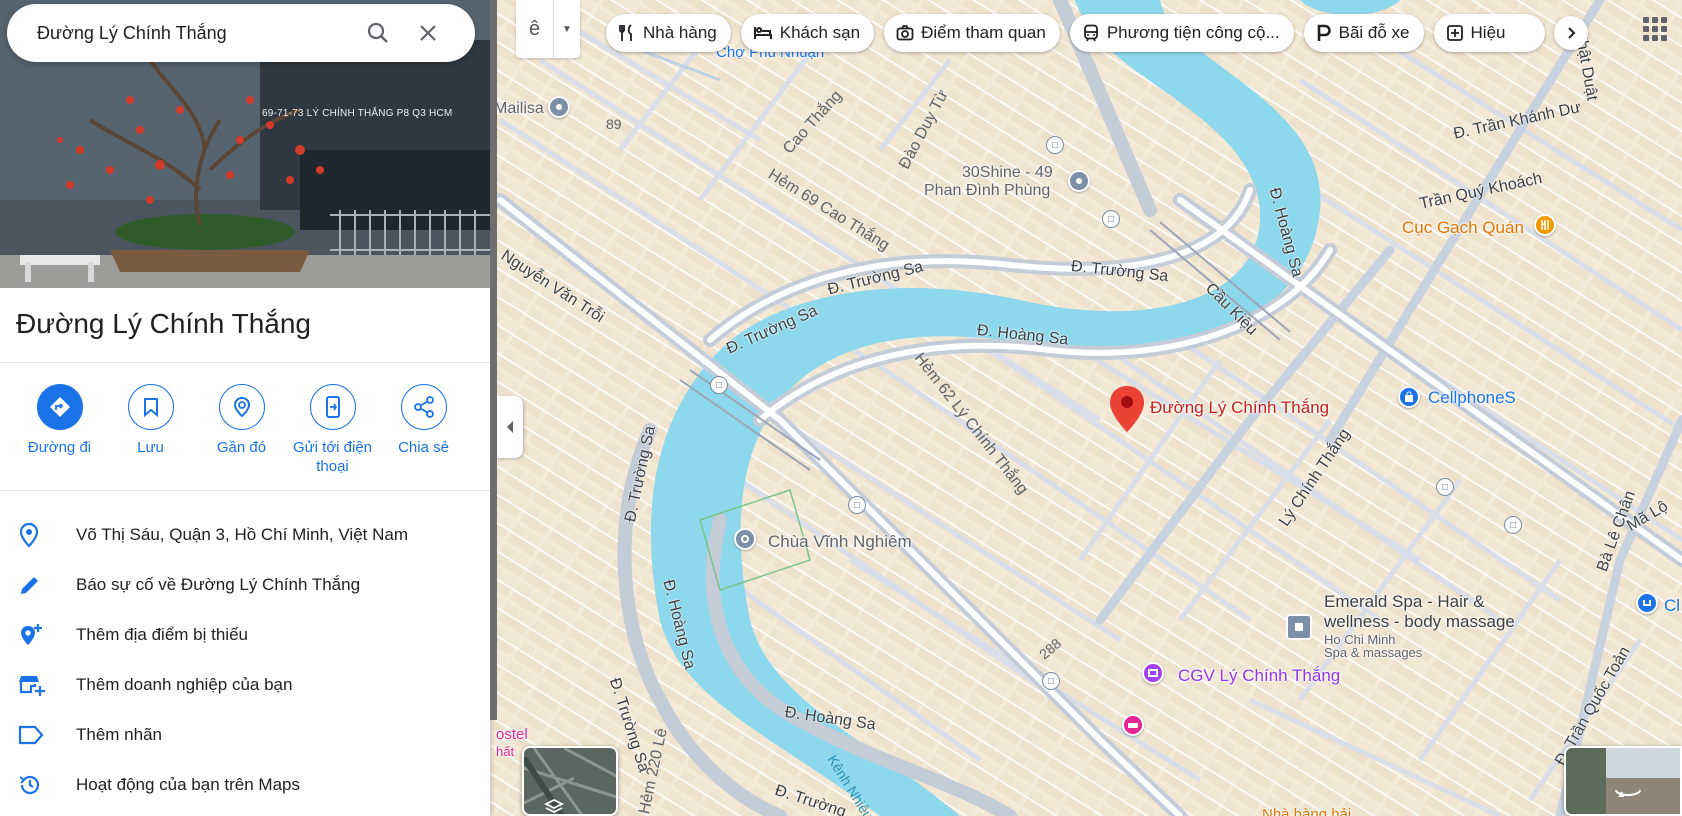  What do you see at coordinates (332, 430) in the screenshot?
I see `send-to-phone-button: Gửi tới điện thoại` at bounding box center [332, 430].